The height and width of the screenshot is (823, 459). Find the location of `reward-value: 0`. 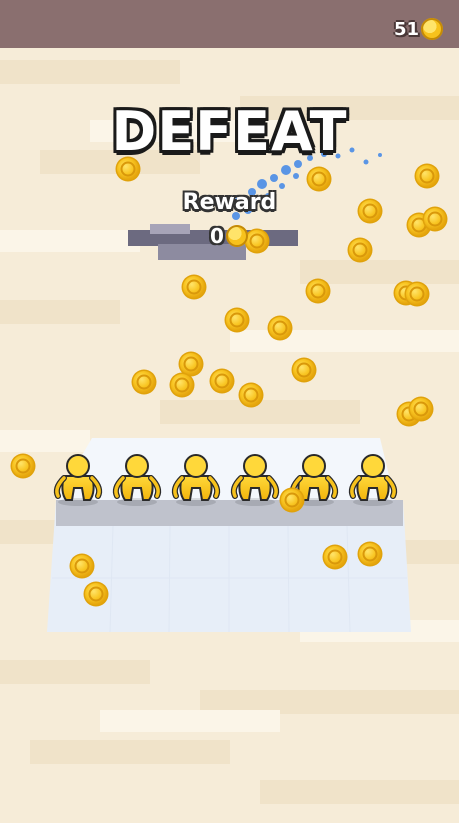

reward-value: 0 is located at coordinates (217, 236).